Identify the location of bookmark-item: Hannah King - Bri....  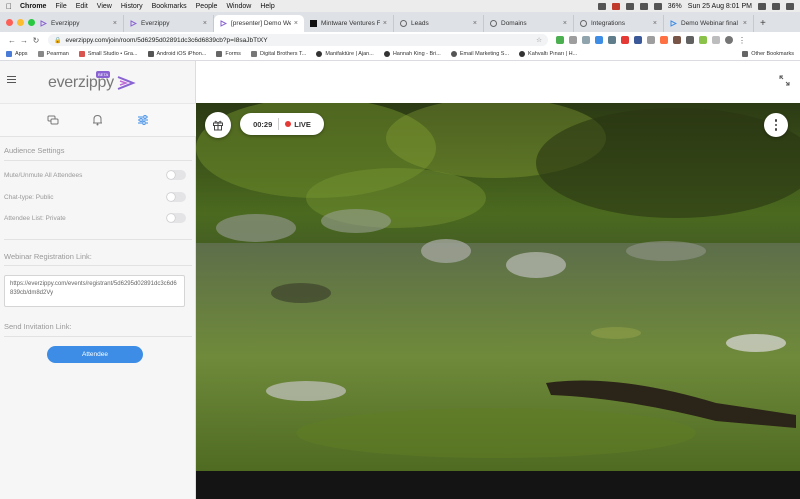
(412, 54).